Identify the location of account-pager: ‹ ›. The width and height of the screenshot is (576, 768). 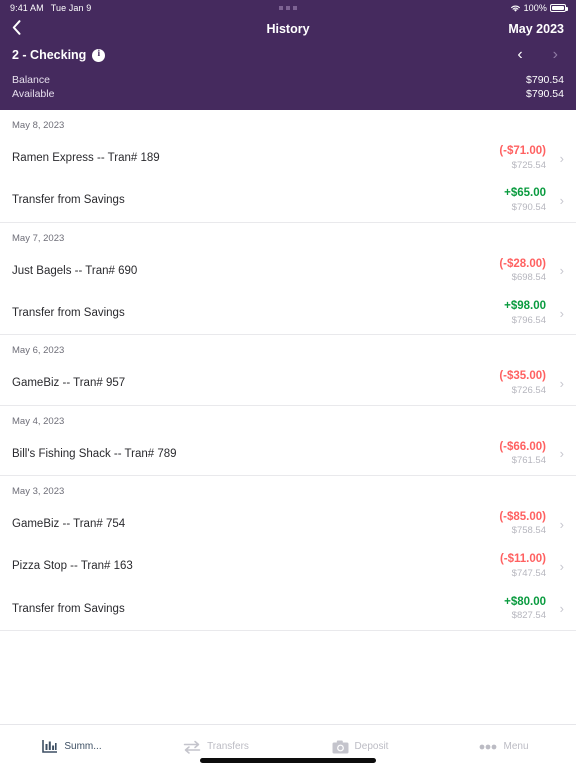
(540, 55).